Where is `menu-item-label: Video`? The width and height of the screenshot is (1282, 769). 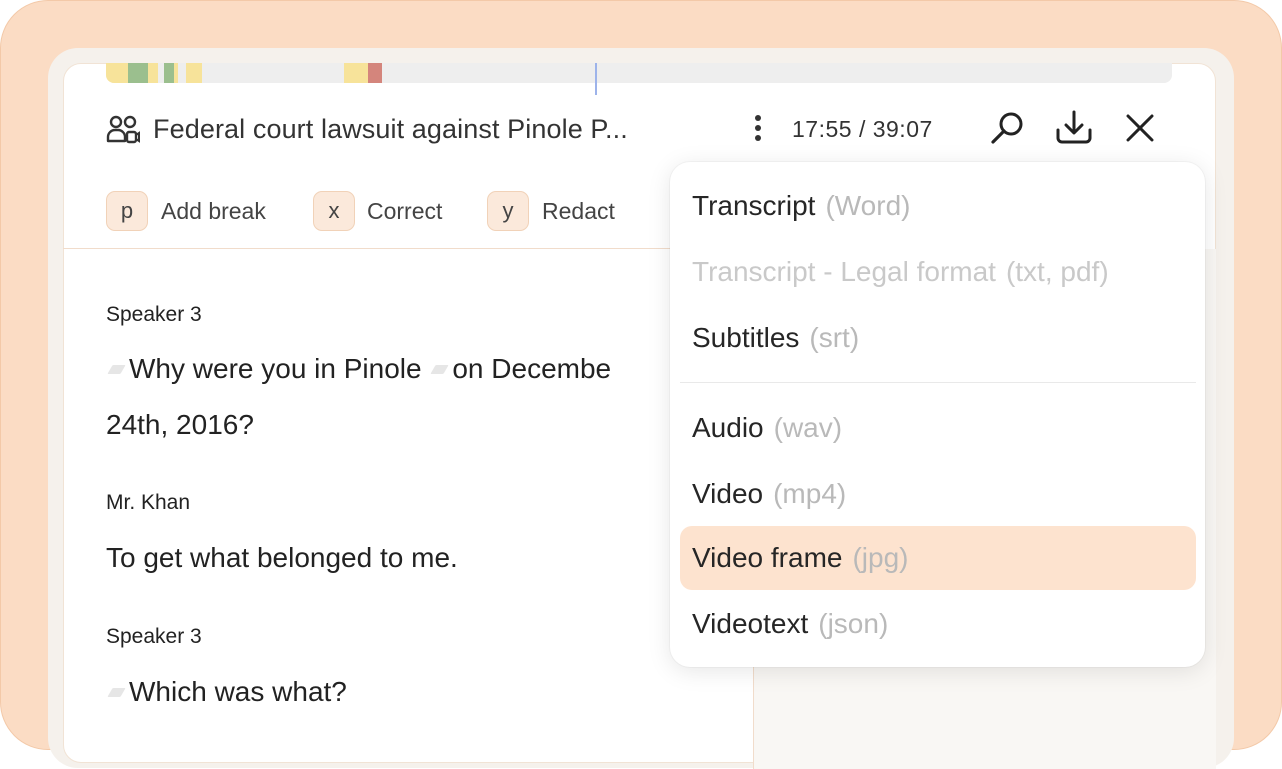
menu-item-label: Video is located at coordinates (728, 493).